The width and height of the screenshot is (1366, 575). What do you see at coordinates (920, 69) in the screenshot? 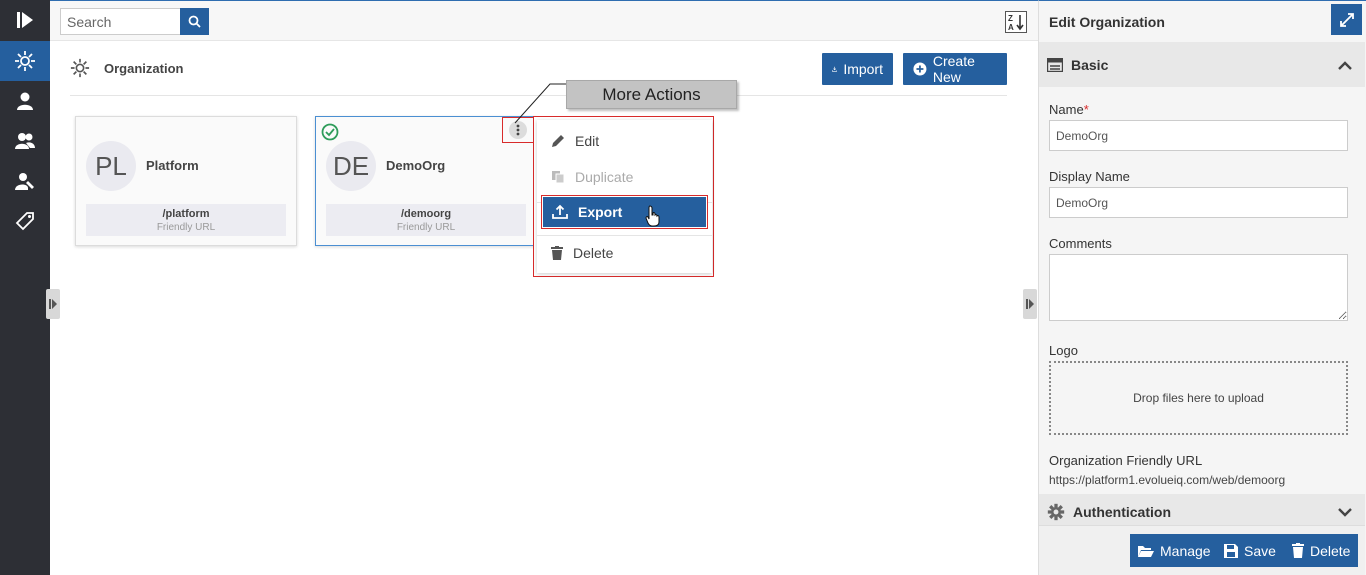
I see `plus-circle-icon` at bounding box center [920, 69].